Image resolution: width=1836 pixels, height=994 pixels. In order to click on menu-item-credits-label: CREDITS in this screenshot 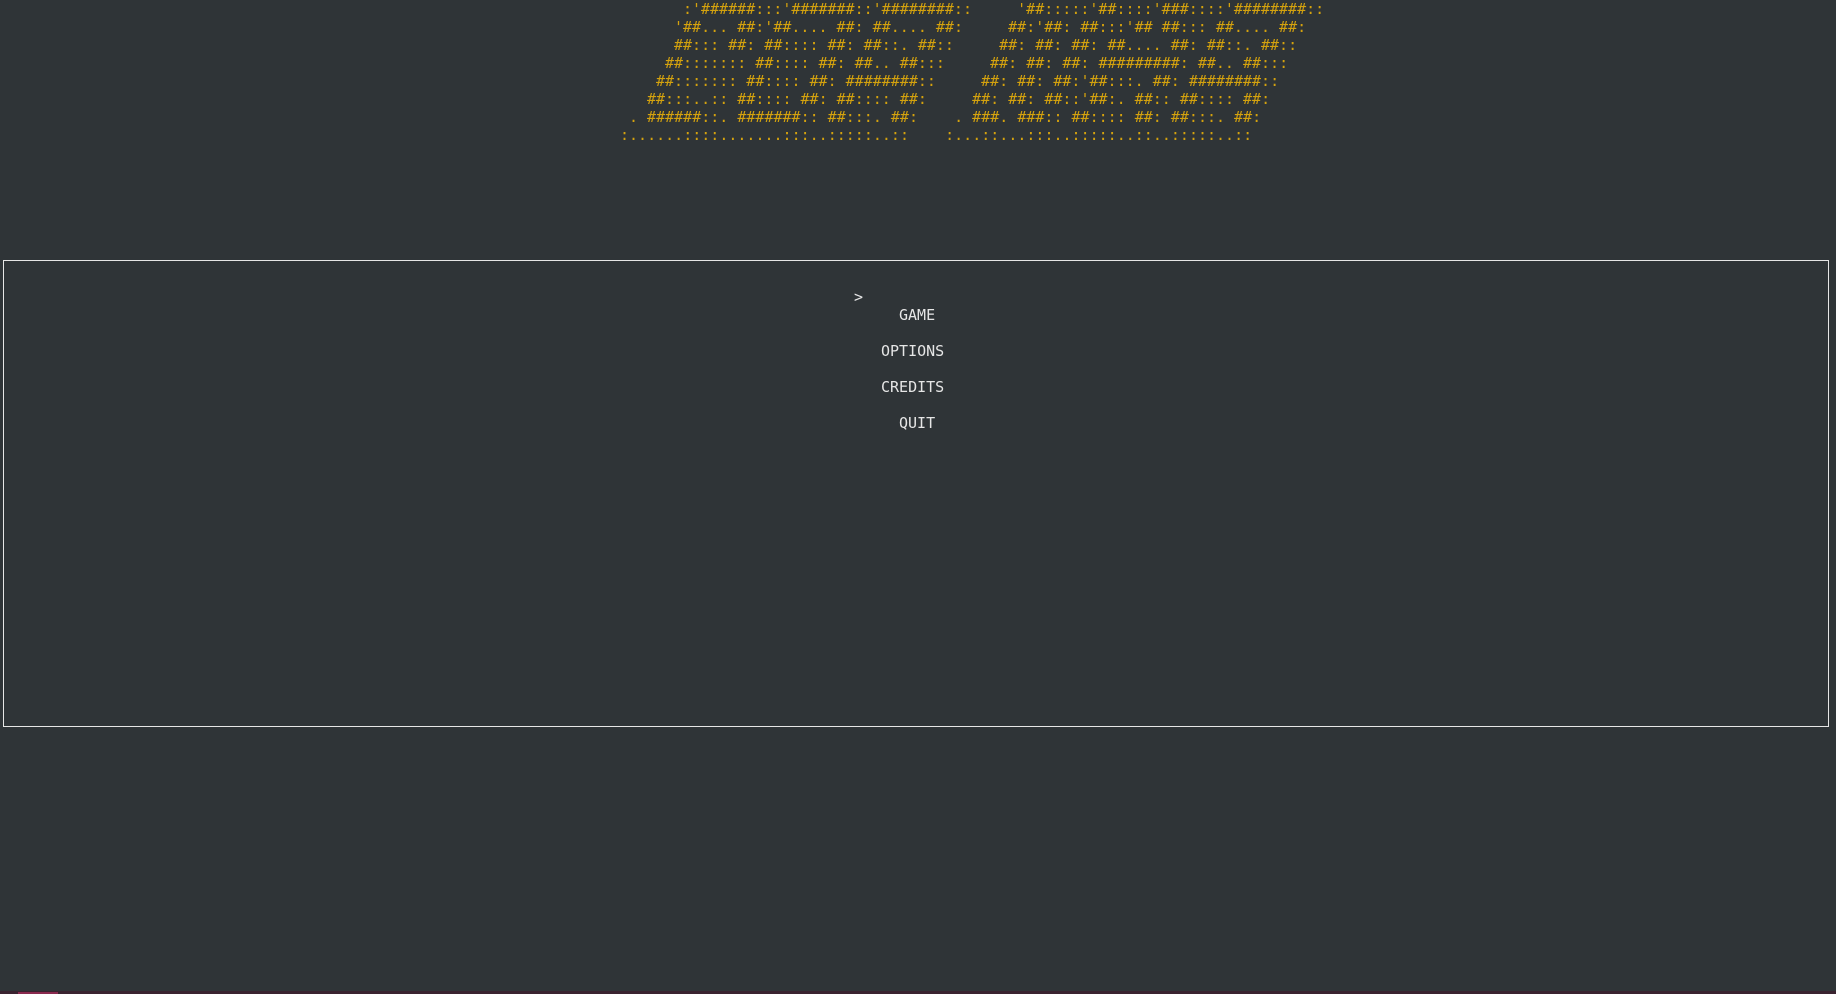, I will do `click(913, 387)`.